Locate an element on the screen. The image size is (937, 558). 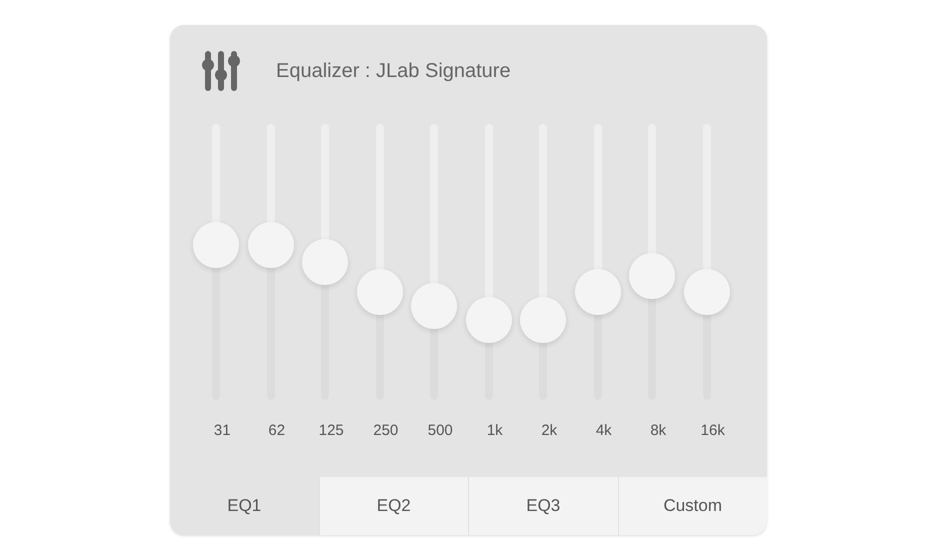
frequency-label: 500 is located at coordinates (440, 431).